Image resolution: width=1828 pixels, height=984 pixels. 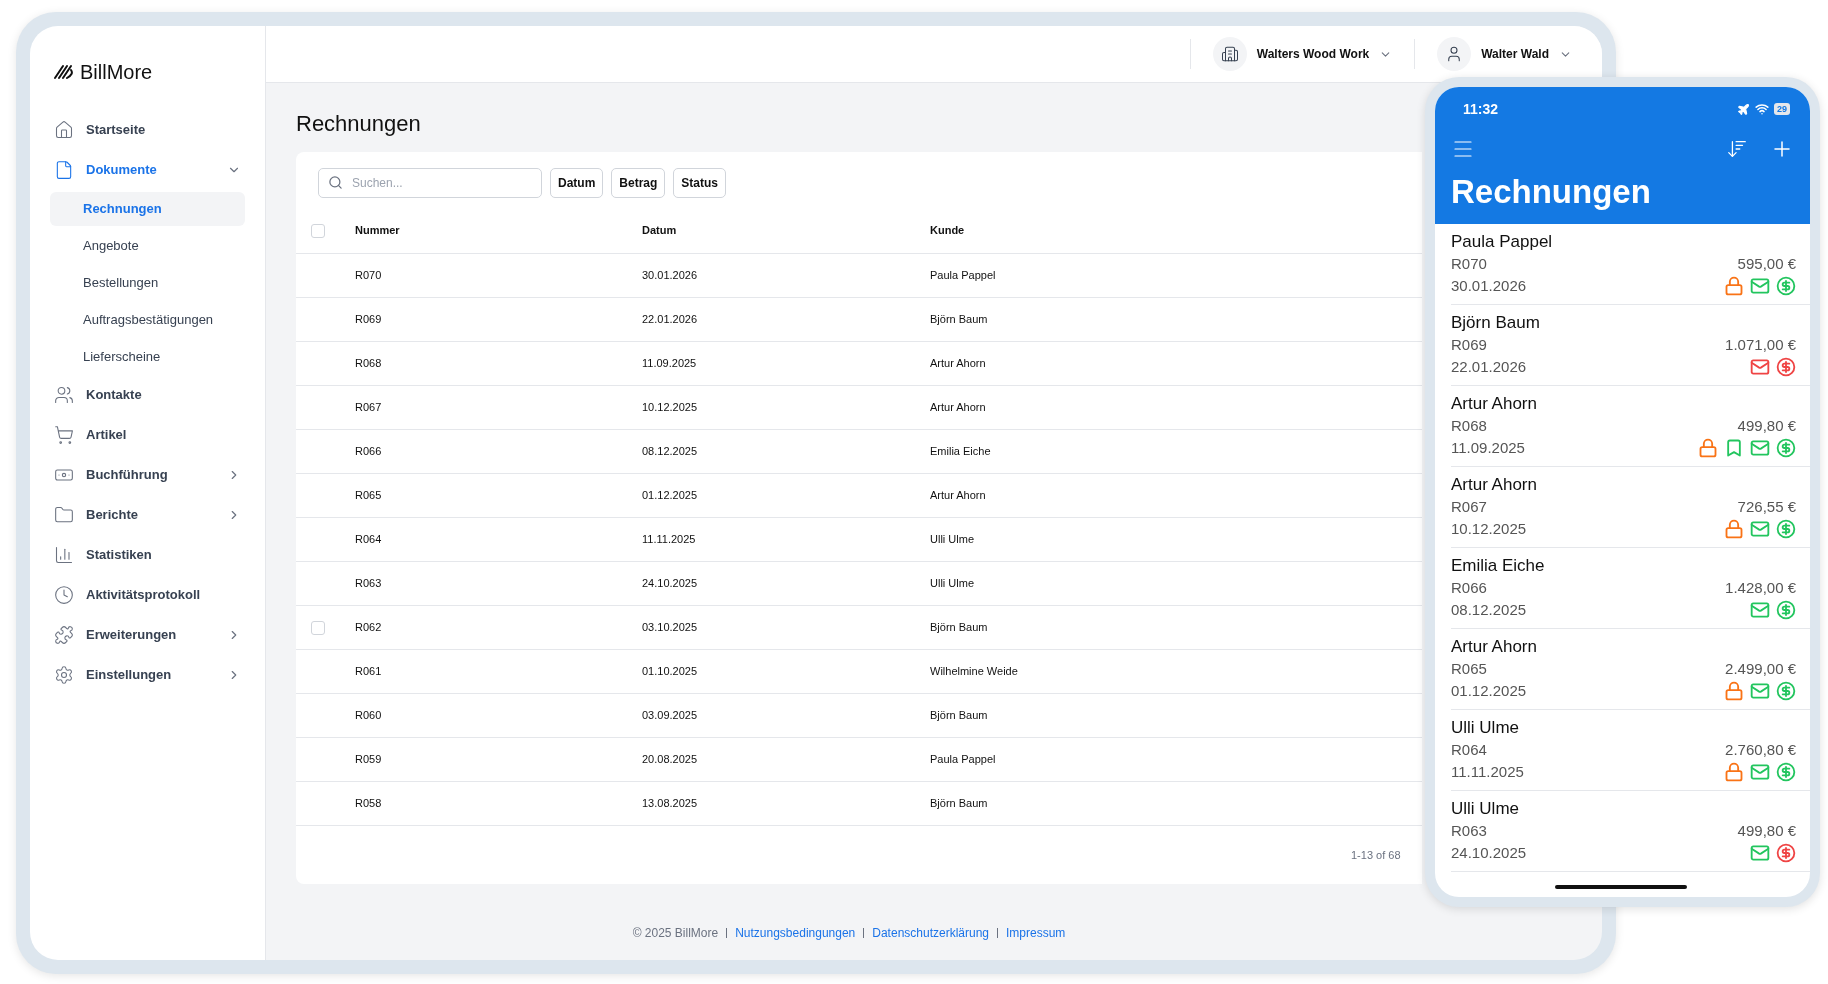 I want to click on invoice-date: 08.12.2025, so click(x=1489, y=610).